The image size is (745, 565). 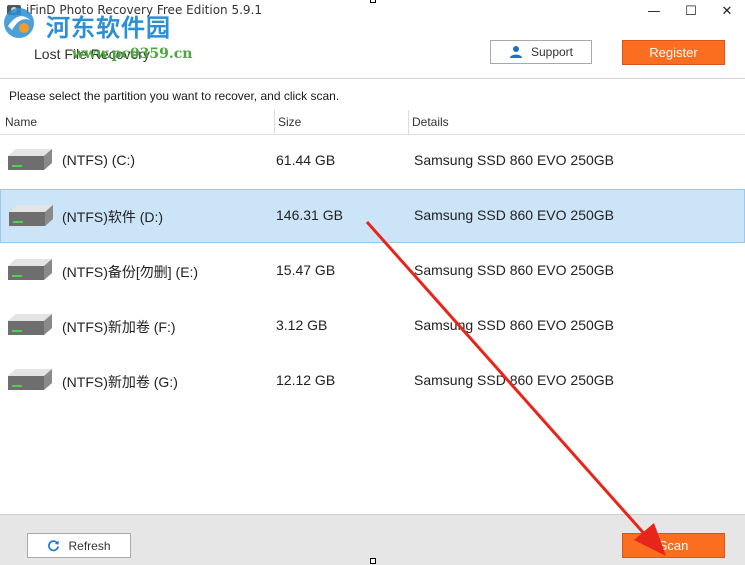 What do you see at coordinates (306, 380) in the screenshot?
I see `partition-size: 12.12 GB` at bounding box center [306, 380].